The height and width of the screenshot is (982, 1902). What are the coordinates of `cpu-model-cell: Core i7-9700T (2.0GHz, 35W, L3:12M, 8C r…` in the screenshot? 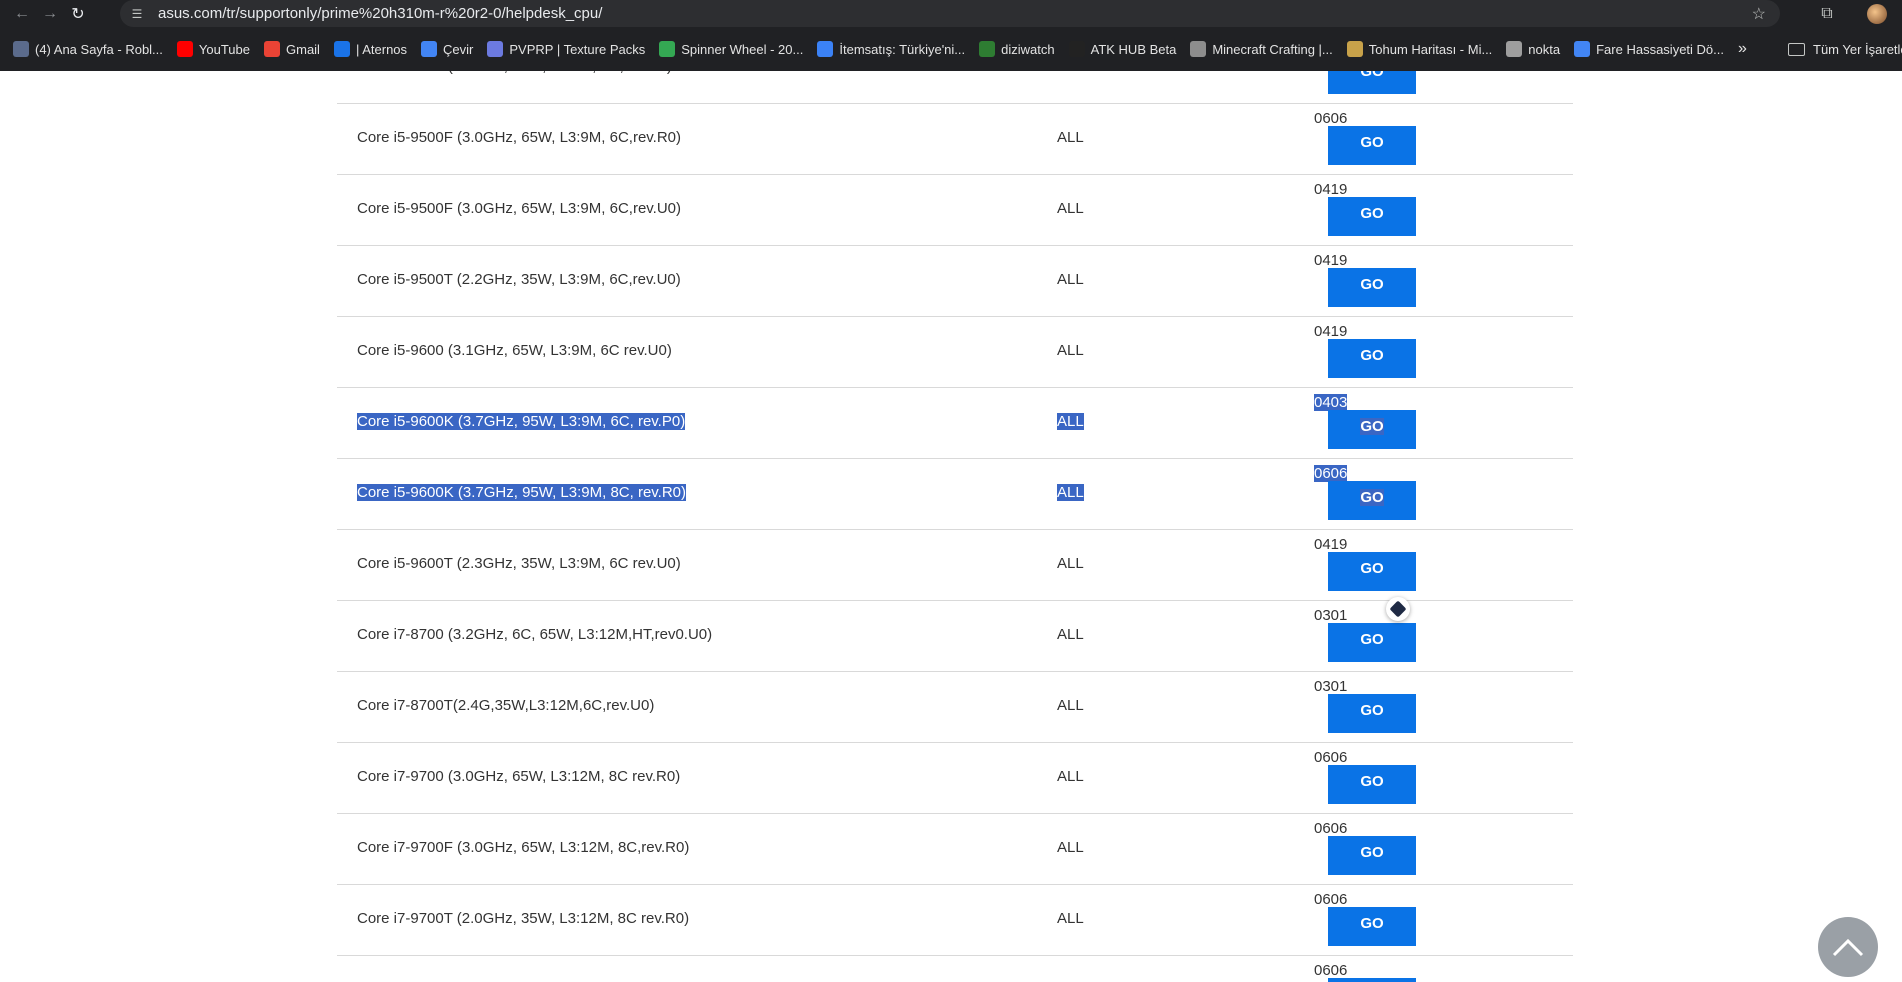 It's located at (523, 918).